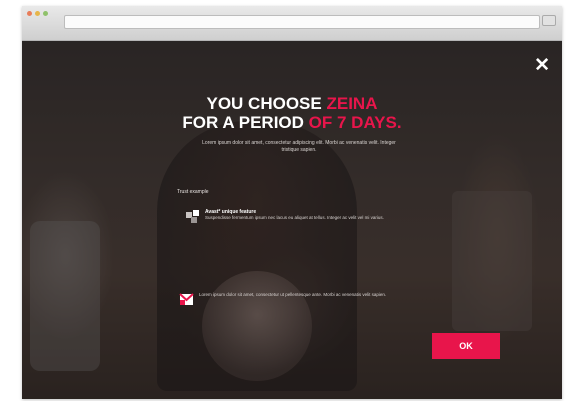 The height and width of the screenshot is (401, 569). I want to click on maximize-window-dot, so click(45, 13).